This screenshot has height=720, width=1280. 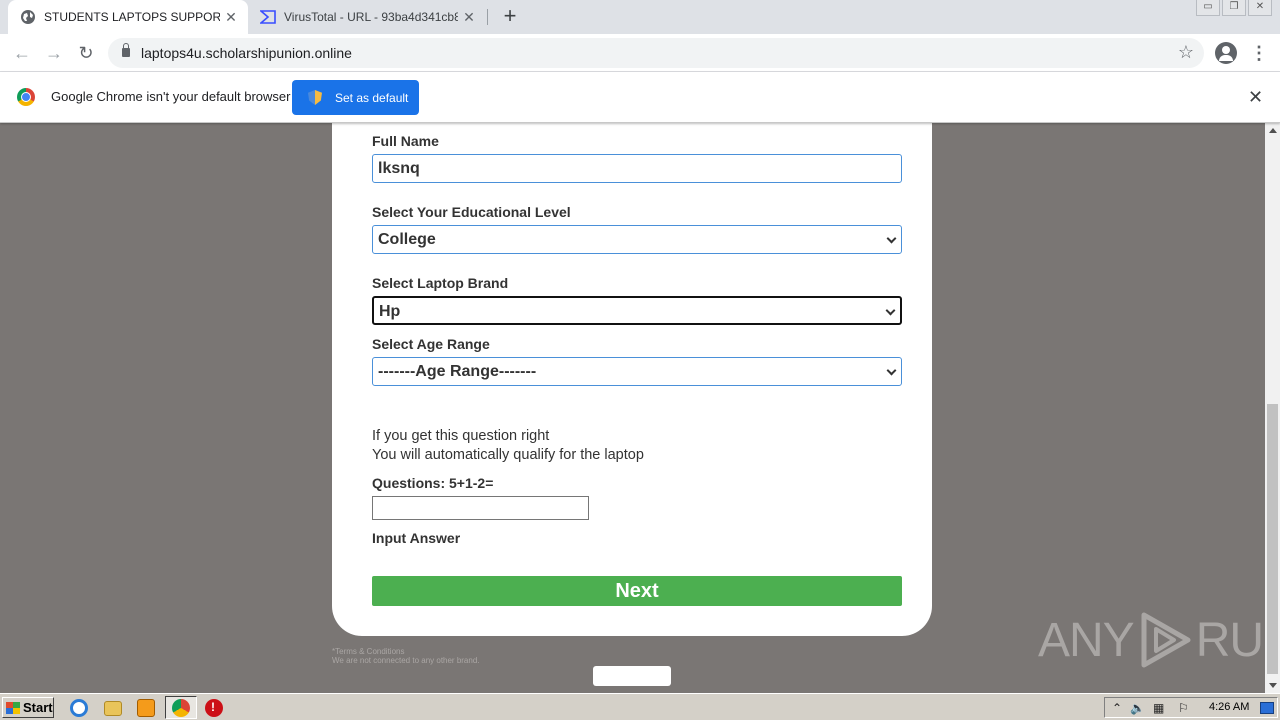 What do you see at coordinates (416, 538) in the screenshot?
I see `input-answer-label: Input Answer` at bounding box center [416, 538].